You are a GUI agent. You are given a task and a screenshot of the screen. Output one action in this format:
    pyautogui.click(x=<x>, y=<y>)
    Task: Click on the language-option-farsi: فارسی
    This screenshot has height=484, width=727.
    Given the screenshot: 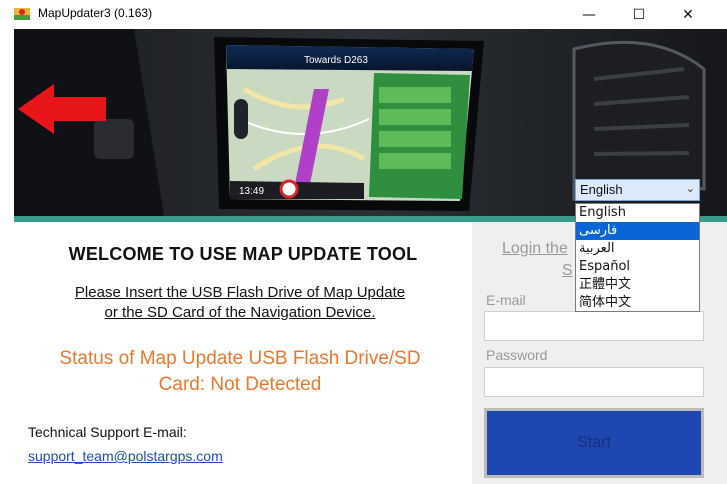 What is the action you would take?
    pyautogui.click(x=637, y=231)
    